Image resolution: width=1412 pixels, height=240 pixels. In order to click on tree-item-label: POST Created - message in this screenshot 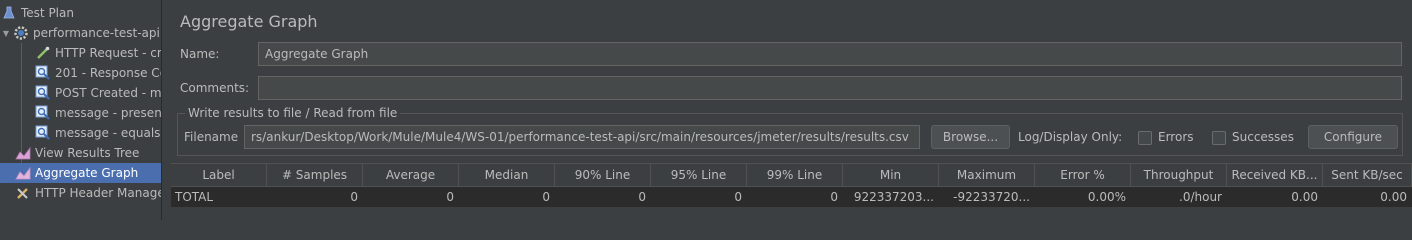, I will do `click(108, 93)`.